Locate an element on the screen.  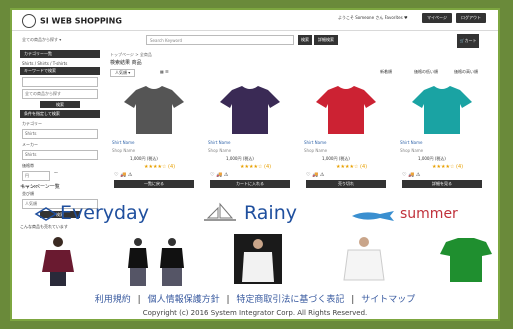
sidebar-label: カテゴリー is located at coordinates (32, 123).